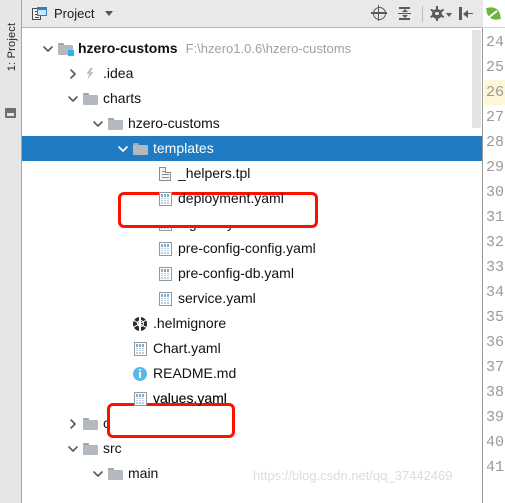 This screenshot has width=505, height=503. I want to click on tree-node-label: .idea, so click(118, 73).